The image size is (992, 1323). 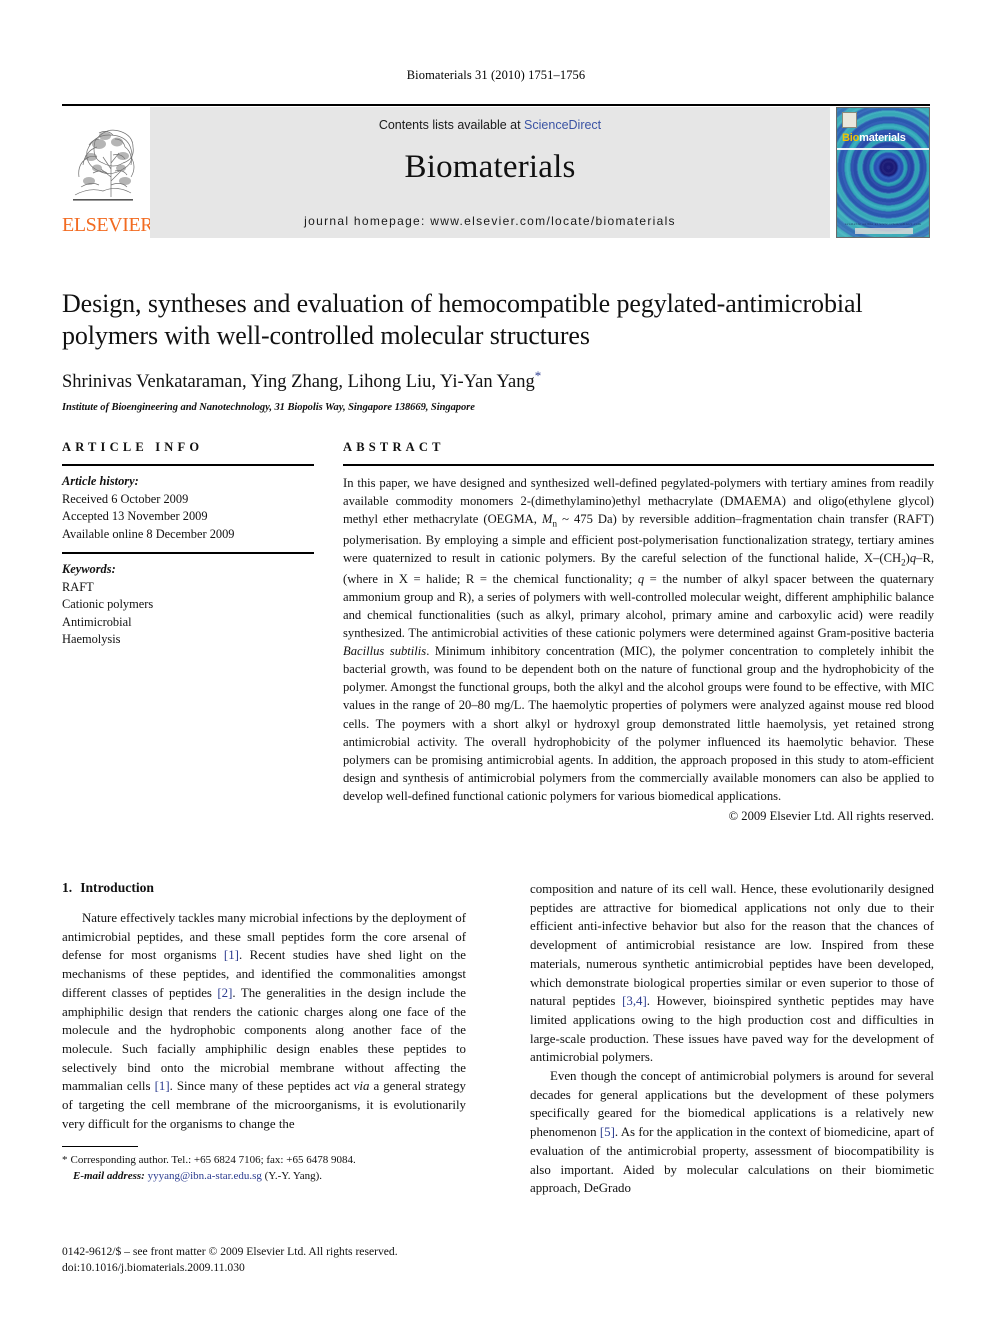 What do you see at coordinates (562, 125) in the screenshot?
I see `sciencedirect-link: ScienceDirect` at bounding box center [562, 125].